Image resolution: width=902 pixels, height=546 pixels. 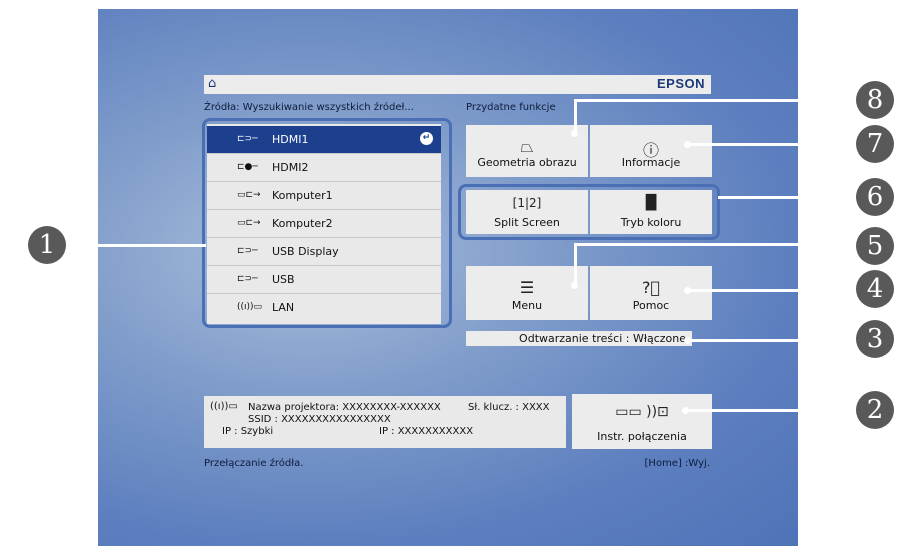 I want to click on callout-badge-2: 2, so click(x=875, y=410).